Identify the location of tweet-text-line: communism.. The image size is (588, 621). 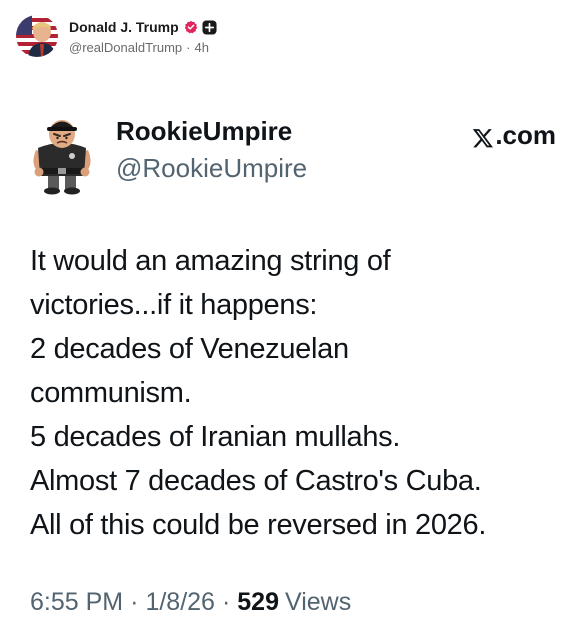
(111, 393).